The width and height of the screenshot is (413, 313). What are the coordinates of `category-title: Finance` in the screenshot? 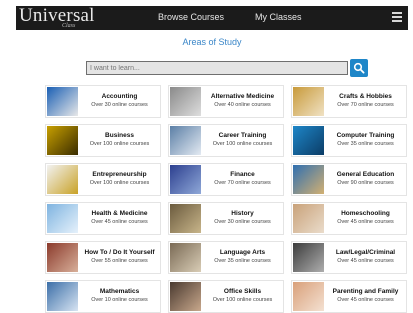 It's located at (242, 174).